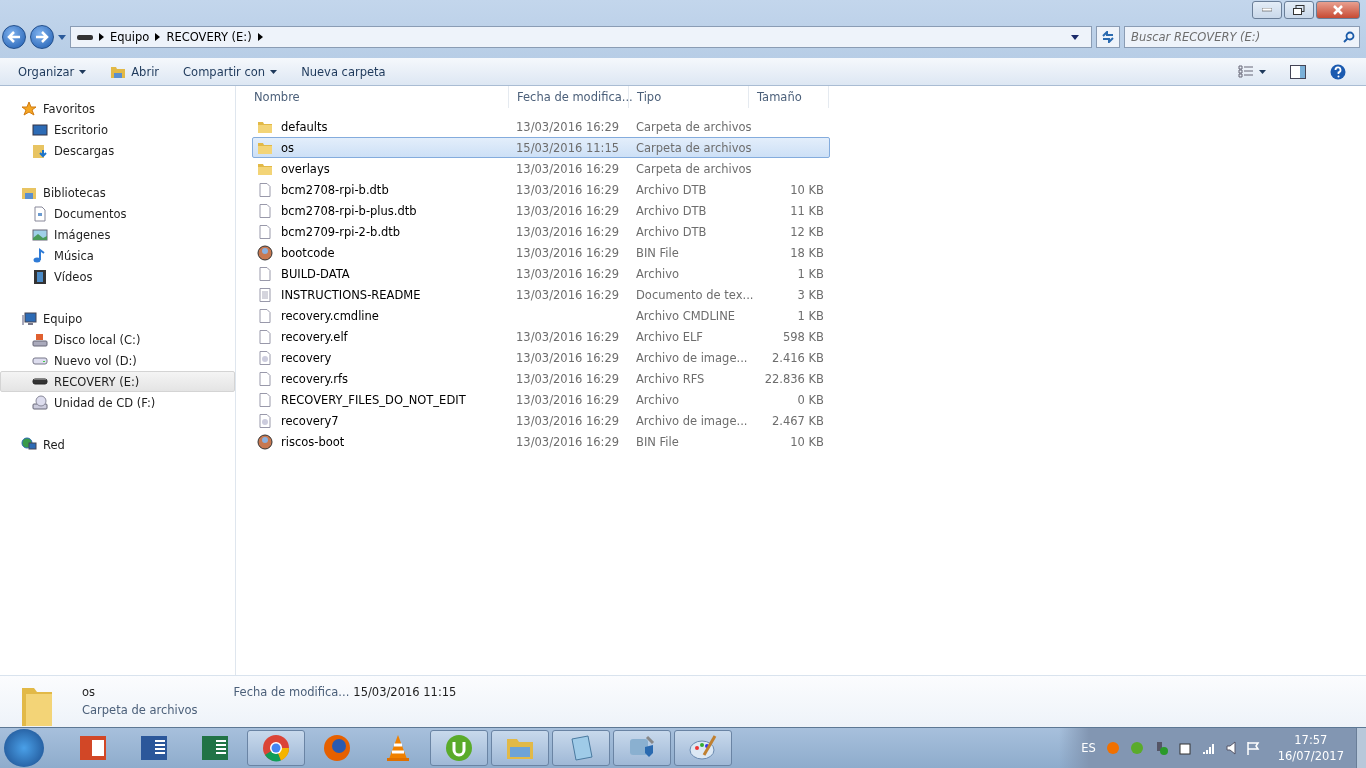  Describe the element at coordinates (789, 97) in the screenshot. I see `column-header: Tamaño` at that location.